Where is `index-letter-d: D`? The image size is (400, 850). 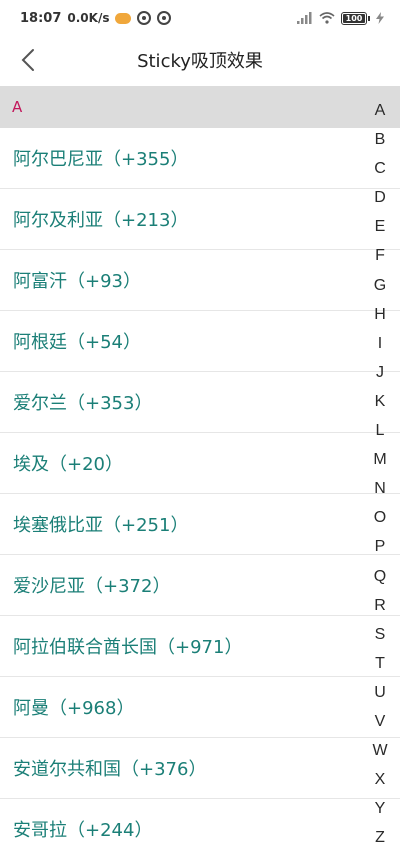 index-letter-d: D is located at coordinates (380, 197).